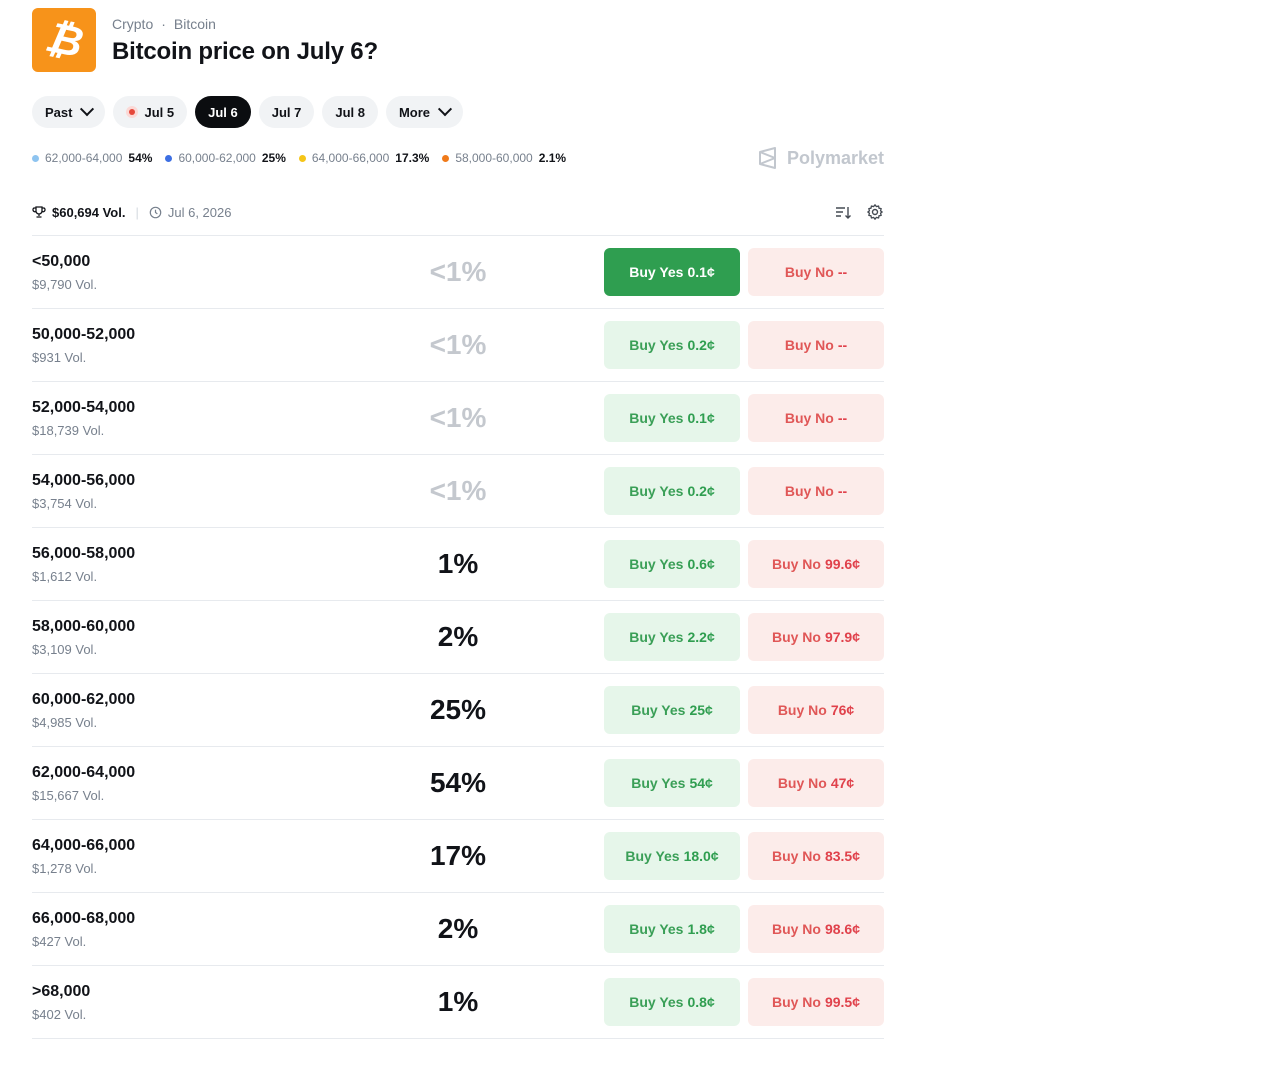 Image resolution: width=1280 pixels, height=1066 pixels. What do you see at coordinates (155, 212) in the screenshot?
I see `clock-icon` at bounding box center [155, 212].